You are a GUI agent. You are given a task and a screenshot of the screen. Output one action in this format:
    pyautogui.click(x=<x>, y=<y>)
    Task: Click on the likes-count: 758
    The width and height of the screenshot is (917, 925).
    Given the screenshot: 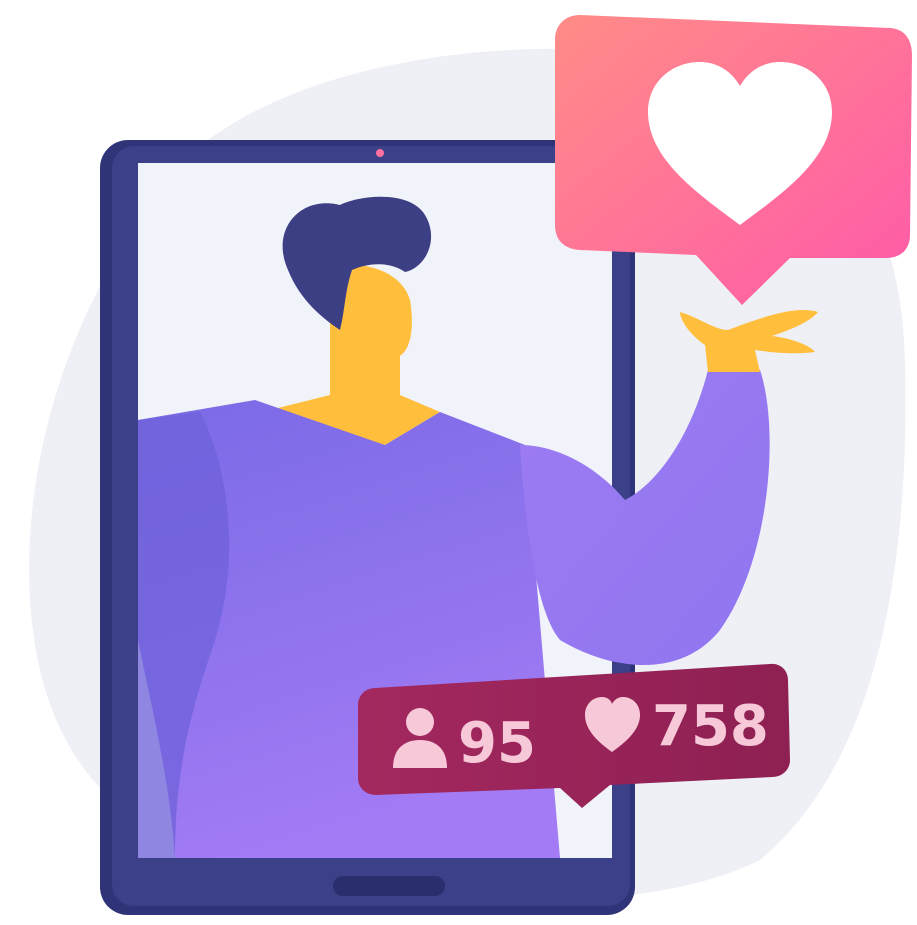 What is the action you would take?
    pyautogui.click(x=710, y=726)
    